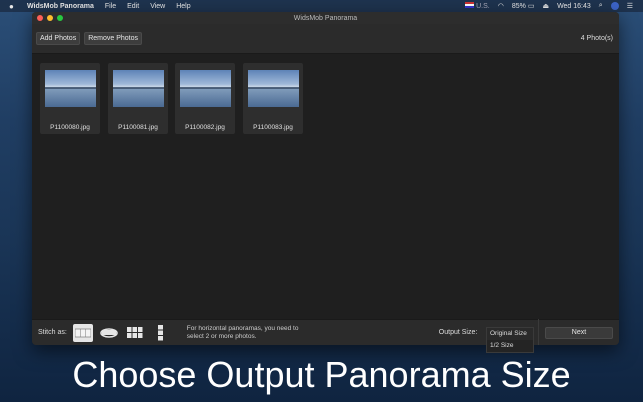 The height and width of the screenshot is (402, 643). What do you see at coordinates (614, 6) in the screenshot?
I see `siri-icon` at bounding box center [614, 6].